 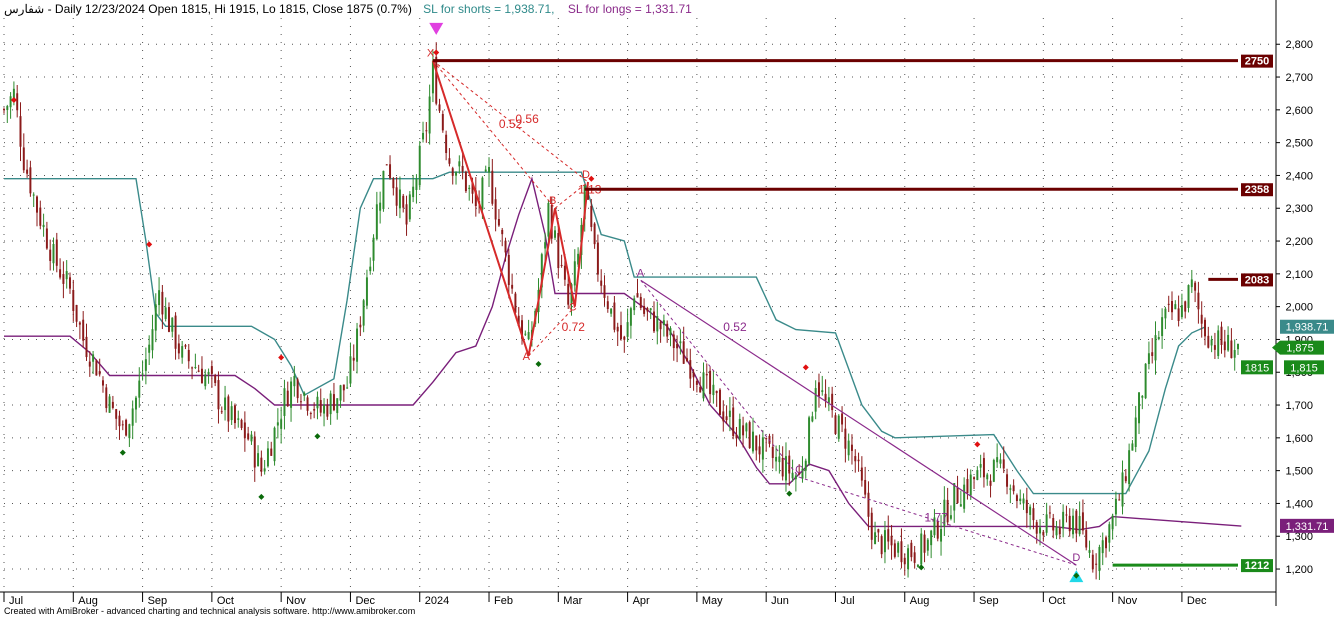 What do you see at coordinates (538, 364) in the screenshot?
I see `swing-low-dot` at bounding box center [538, 364].